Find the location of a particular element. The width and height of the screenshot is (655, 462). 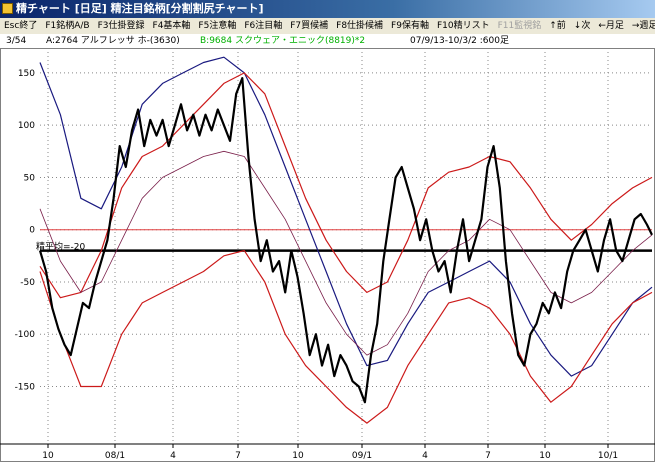

y-tick-label: -100 is located at coordinates (25, 335).